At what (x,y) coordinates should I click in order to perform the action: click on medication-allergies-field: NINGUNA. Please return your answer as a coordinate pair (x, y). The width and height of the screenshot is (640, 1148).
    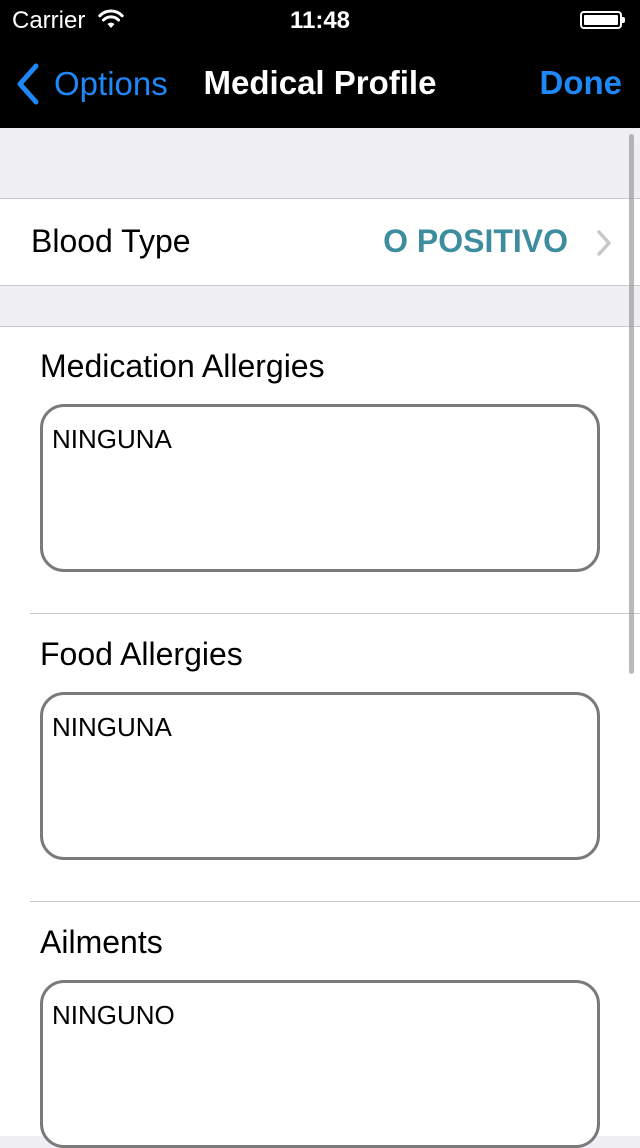
    Looking at the image, I should click on (320, 488).